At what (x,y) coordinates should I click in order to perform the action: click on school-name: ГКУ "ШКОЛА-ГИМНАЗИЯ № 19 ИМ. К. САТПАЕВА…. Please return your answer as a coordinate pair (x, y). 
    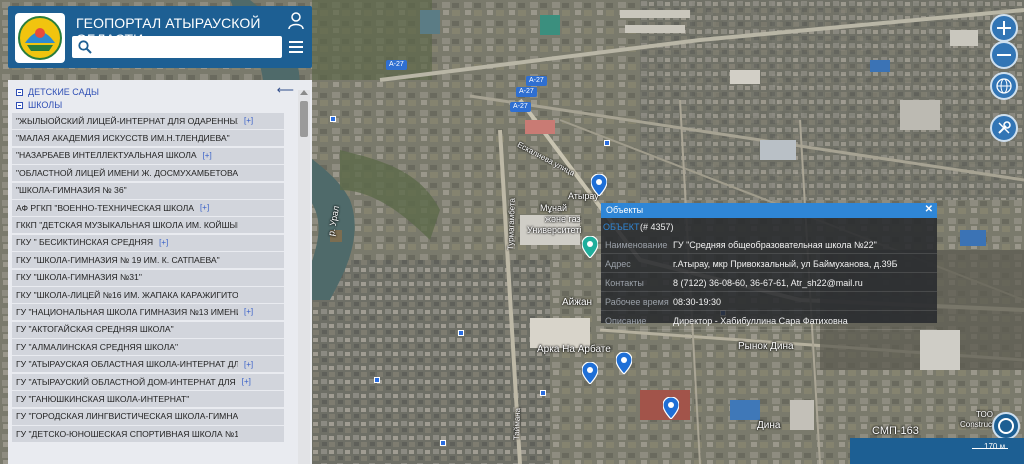
    Looking at the image, I should click on (118, 259).